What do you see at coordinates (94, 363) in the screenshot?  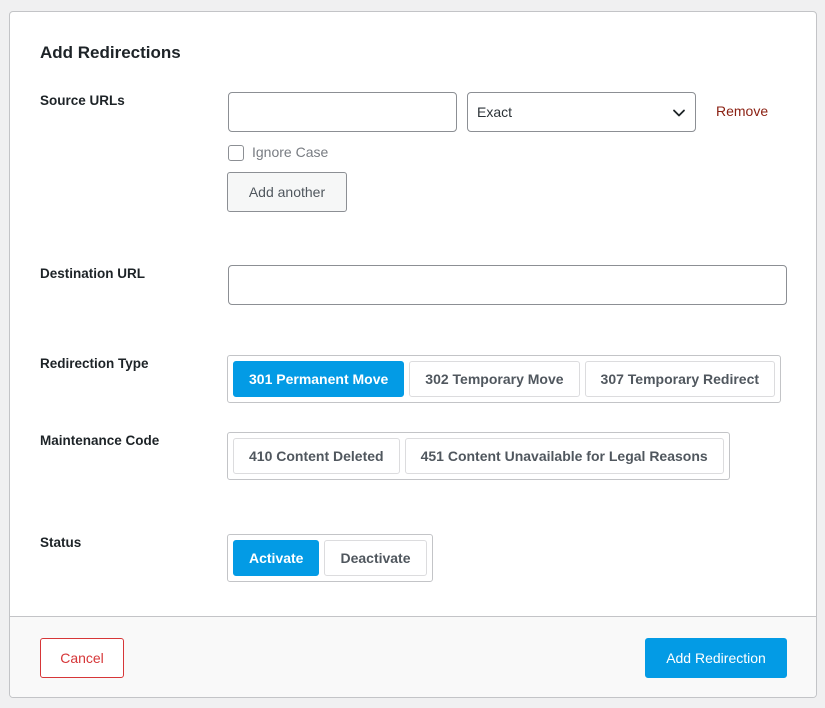 I see `redirection-type-label: Redirection Type` at bounding box center [94, 363].